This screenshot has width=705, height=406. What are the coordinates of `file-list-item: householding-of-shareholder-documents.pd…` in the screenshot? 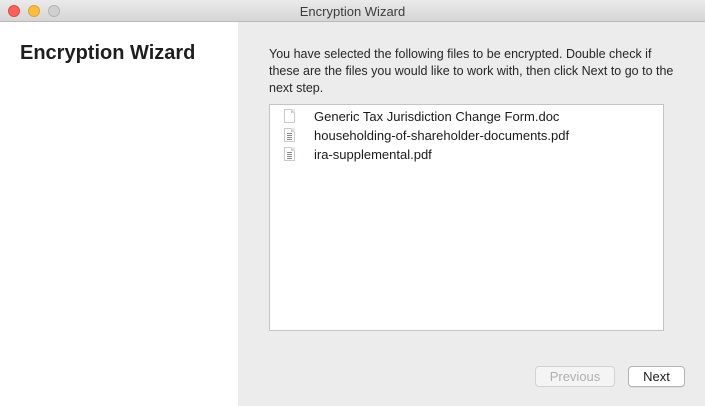 It's located at (466, 135).